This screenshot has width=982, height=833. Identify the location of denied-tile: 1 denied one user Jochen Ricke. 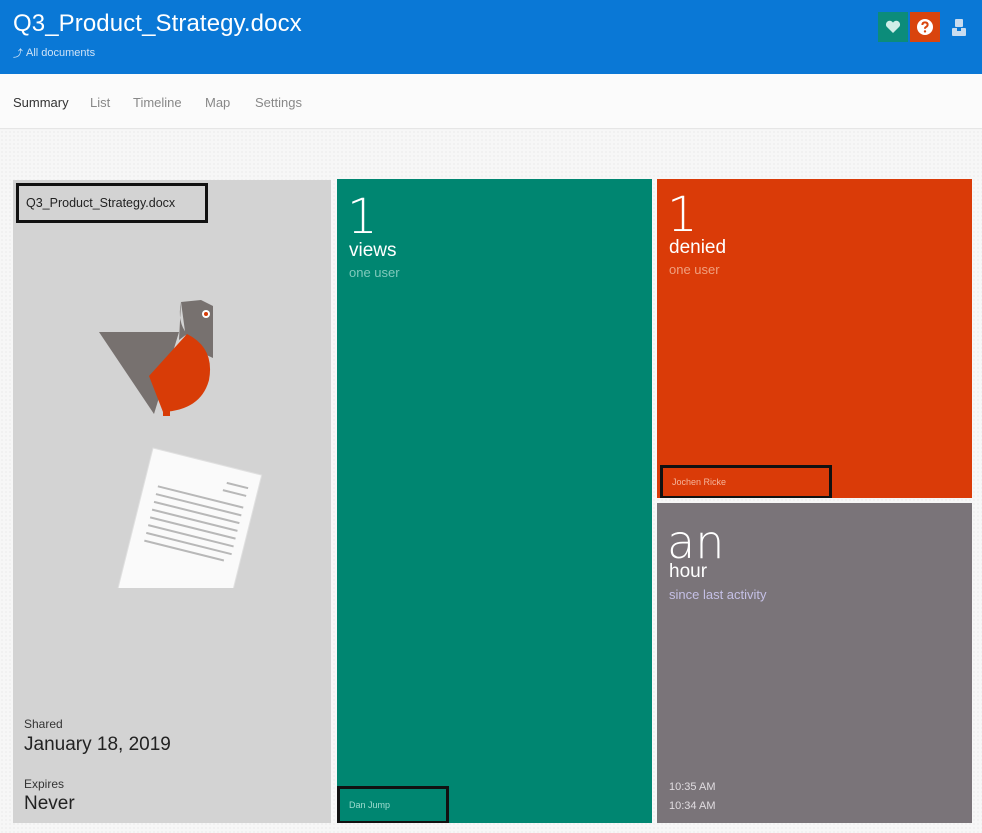
(814, 338).